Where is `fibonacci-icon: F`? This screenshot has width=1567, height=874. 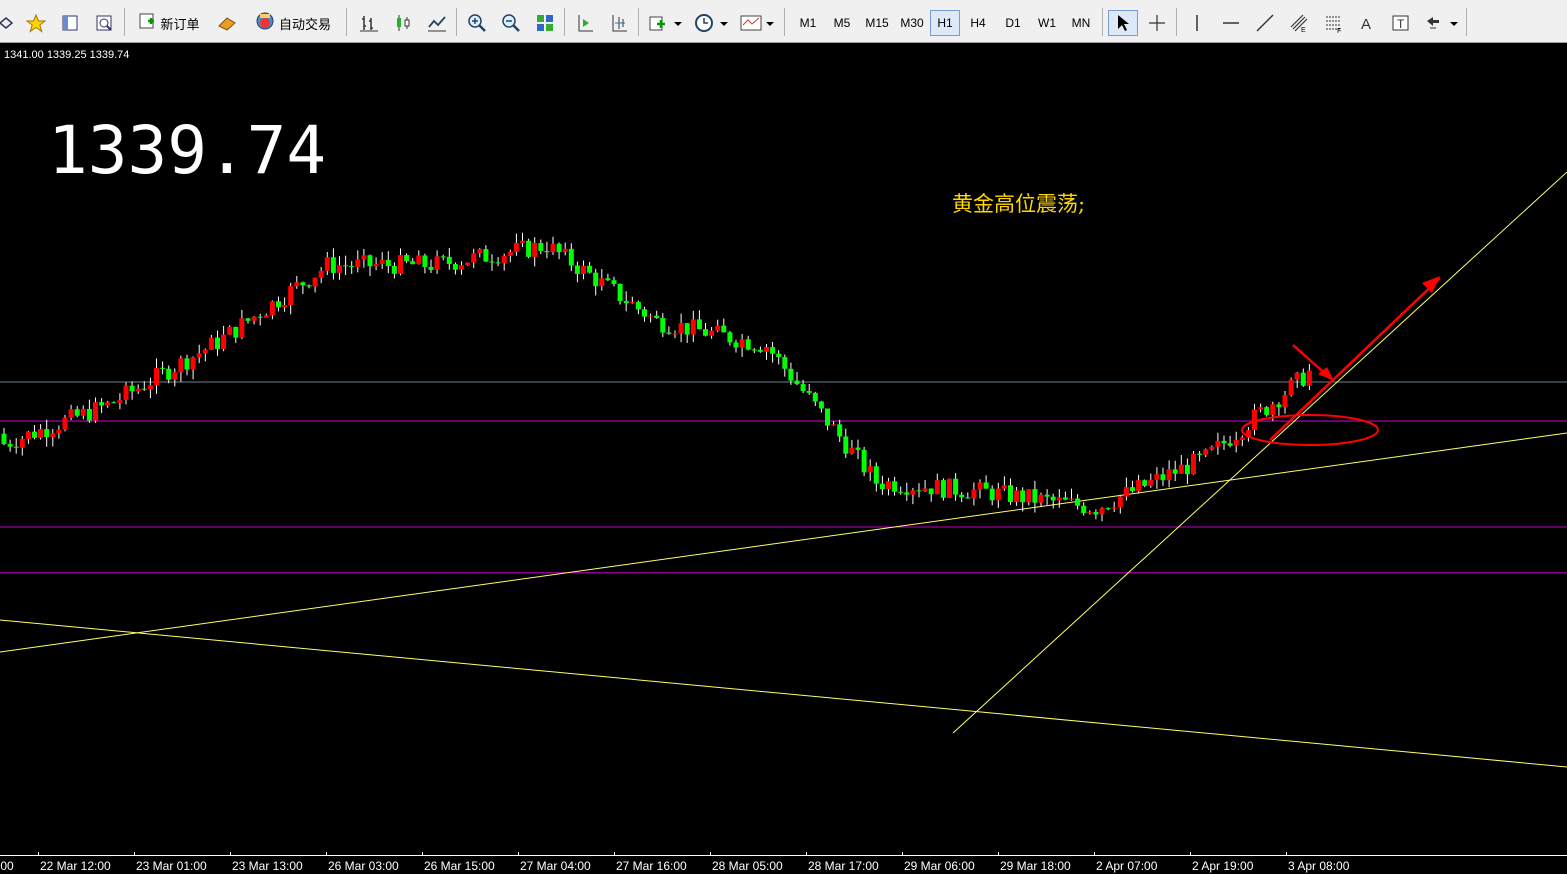 fibonacci-icon: F is located at coordinates (1333, 23).